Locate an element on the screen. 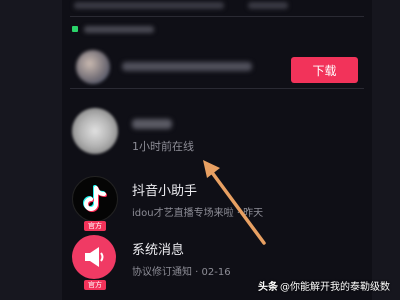 The image size is (400, 300). watermark: 头条 @你能解开我的泰勒级数 is located at coordinates (324, 287).